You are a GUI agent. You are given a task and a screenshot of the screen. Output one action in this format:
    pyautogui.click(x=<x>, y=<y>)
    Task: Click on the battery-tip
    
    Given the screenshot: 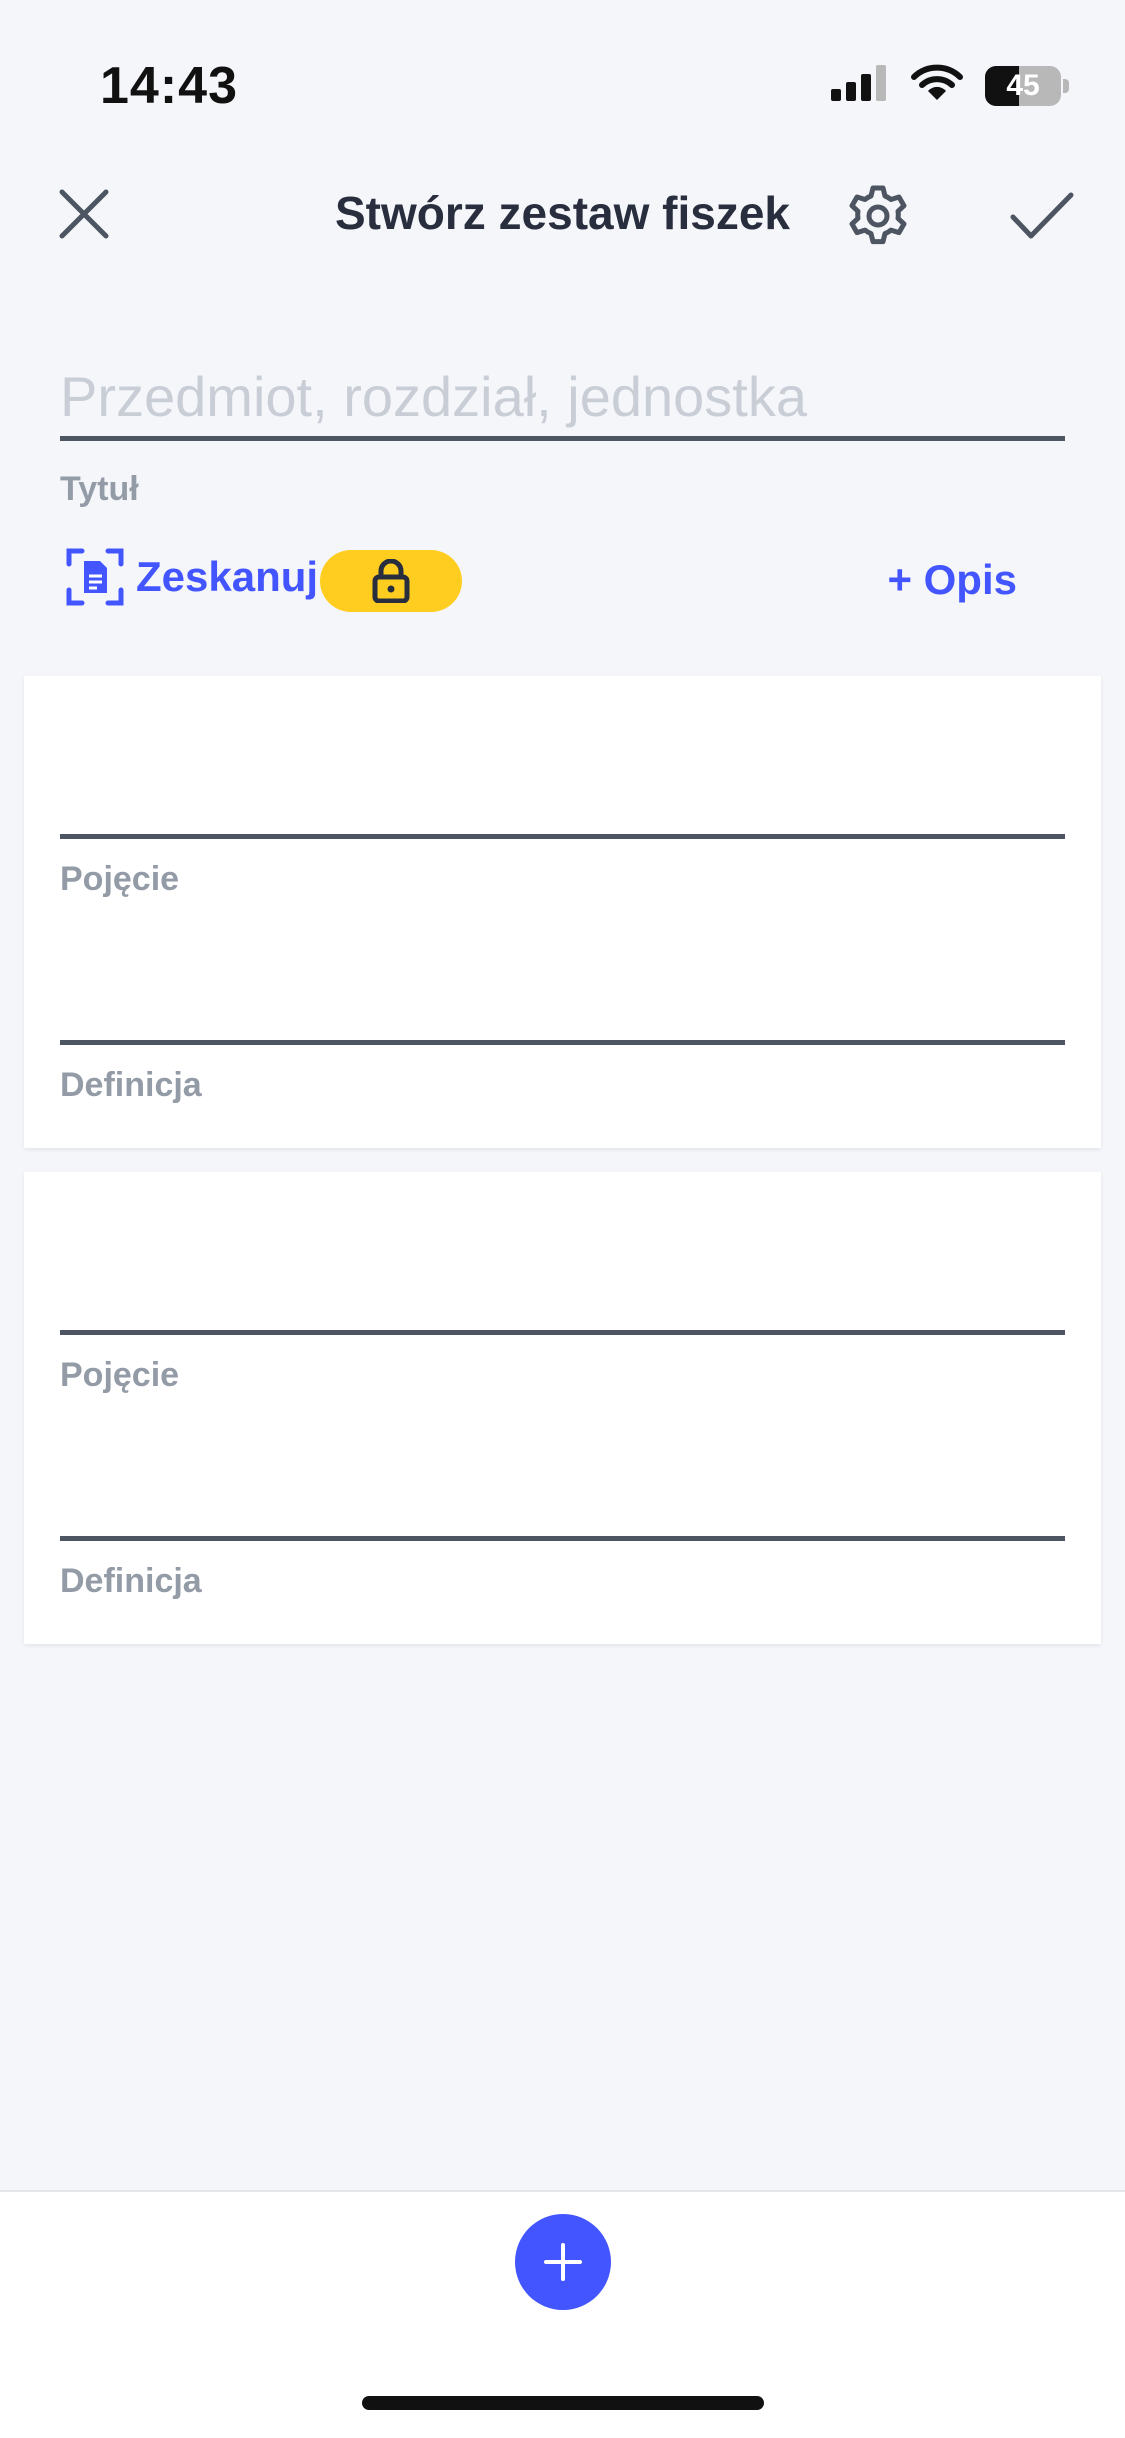 What is the action you would take?
    pyautogui.click(x=1066, y=85)
    